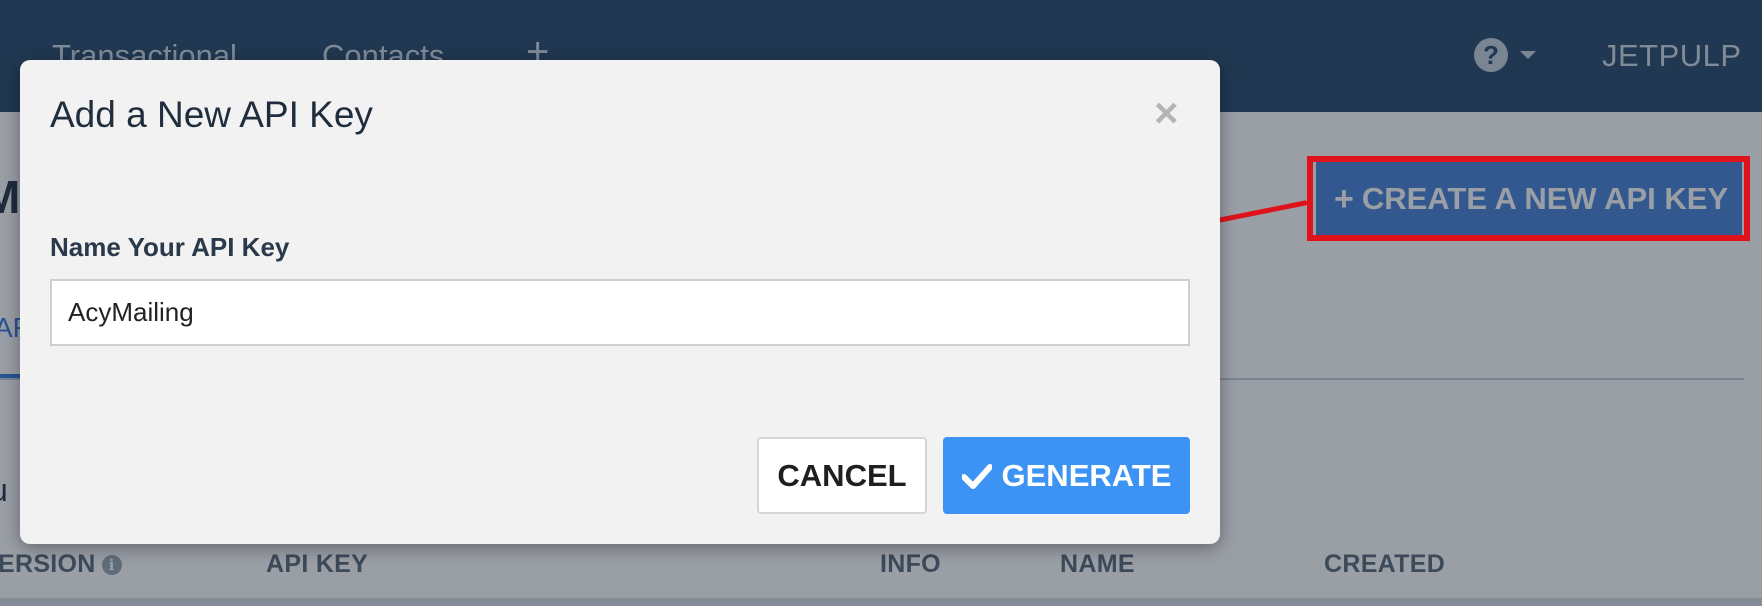  I want to click on cancel-button: CANCEL, so click(842, 475).